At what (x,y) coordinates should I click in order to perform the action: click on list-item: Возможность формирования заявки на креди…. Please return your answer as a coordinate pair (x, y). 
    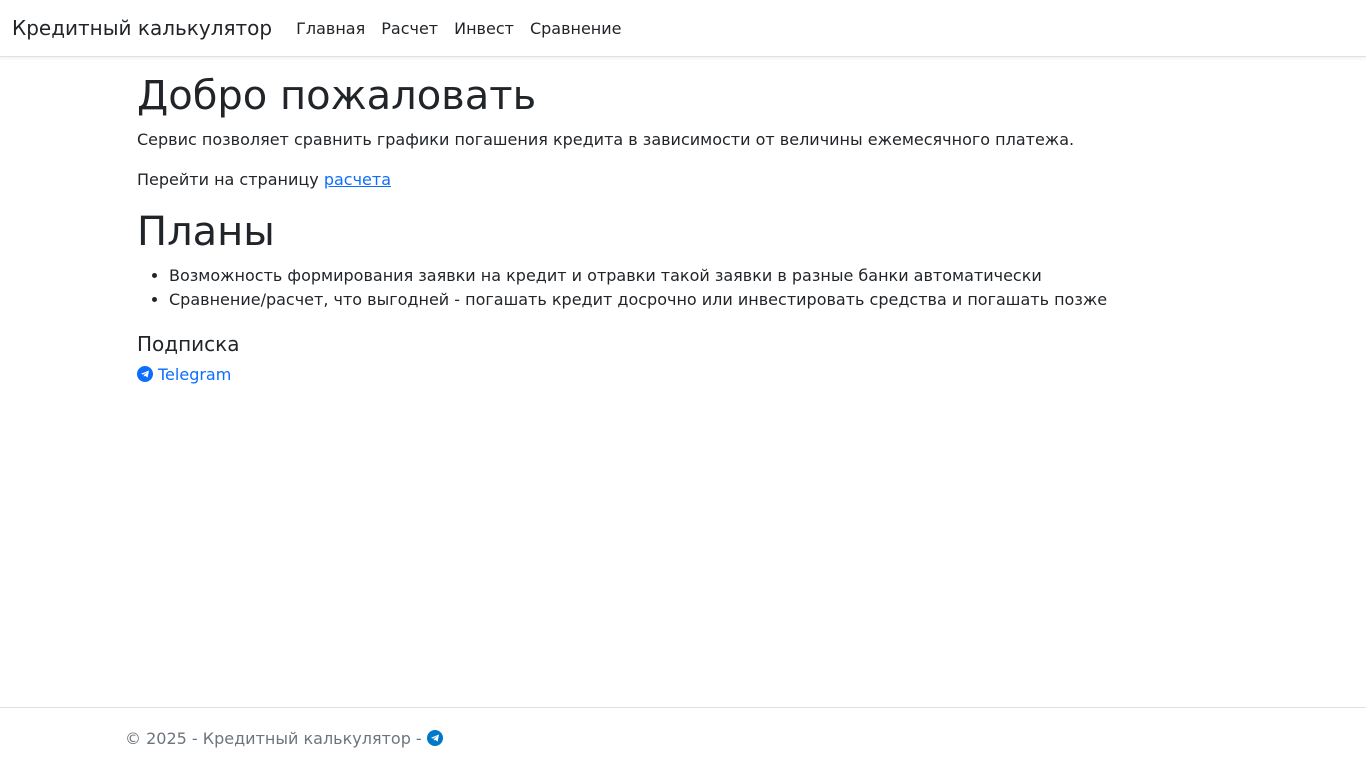
    Looking at the image, I should click on (703, 276).